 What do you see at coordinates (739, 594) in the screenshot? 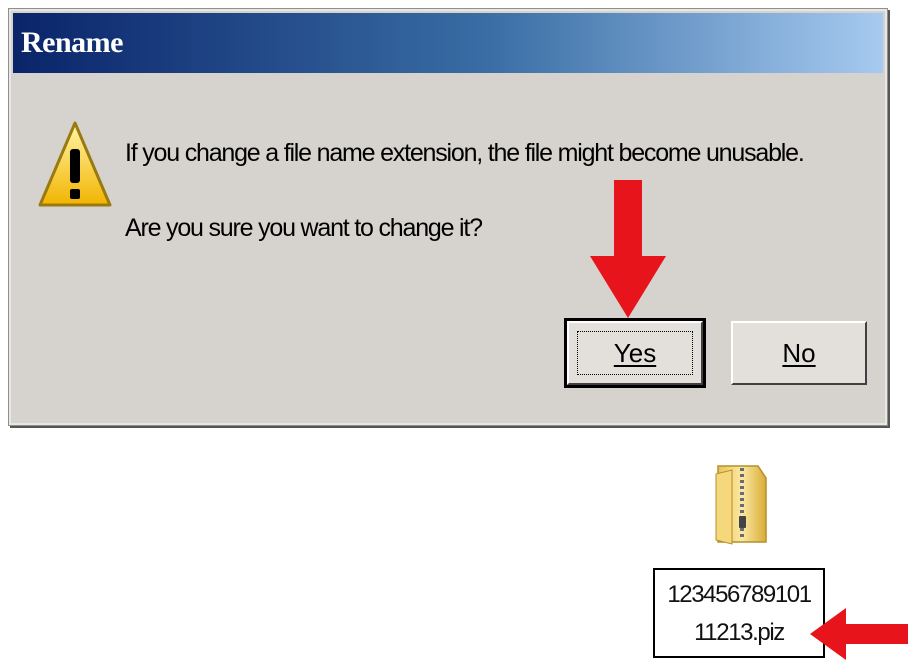
I see `file-name-line1: 123456789101` at bounding box center [739, 594].